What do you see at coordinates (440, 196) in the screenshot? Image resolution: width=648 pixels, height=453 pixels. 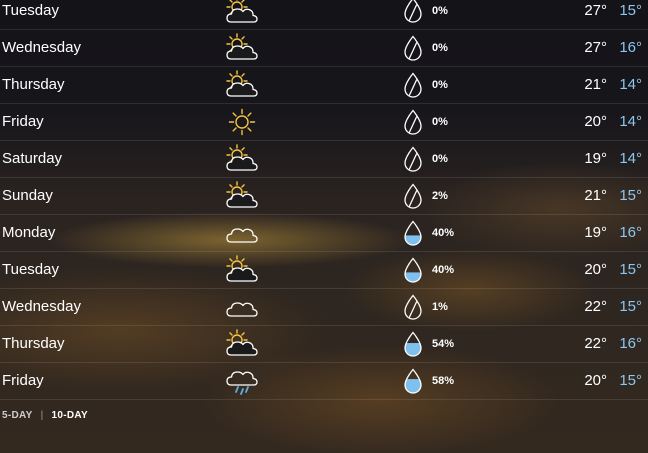 I see `precip-chance: 2%` at bounding box center [440, 196].